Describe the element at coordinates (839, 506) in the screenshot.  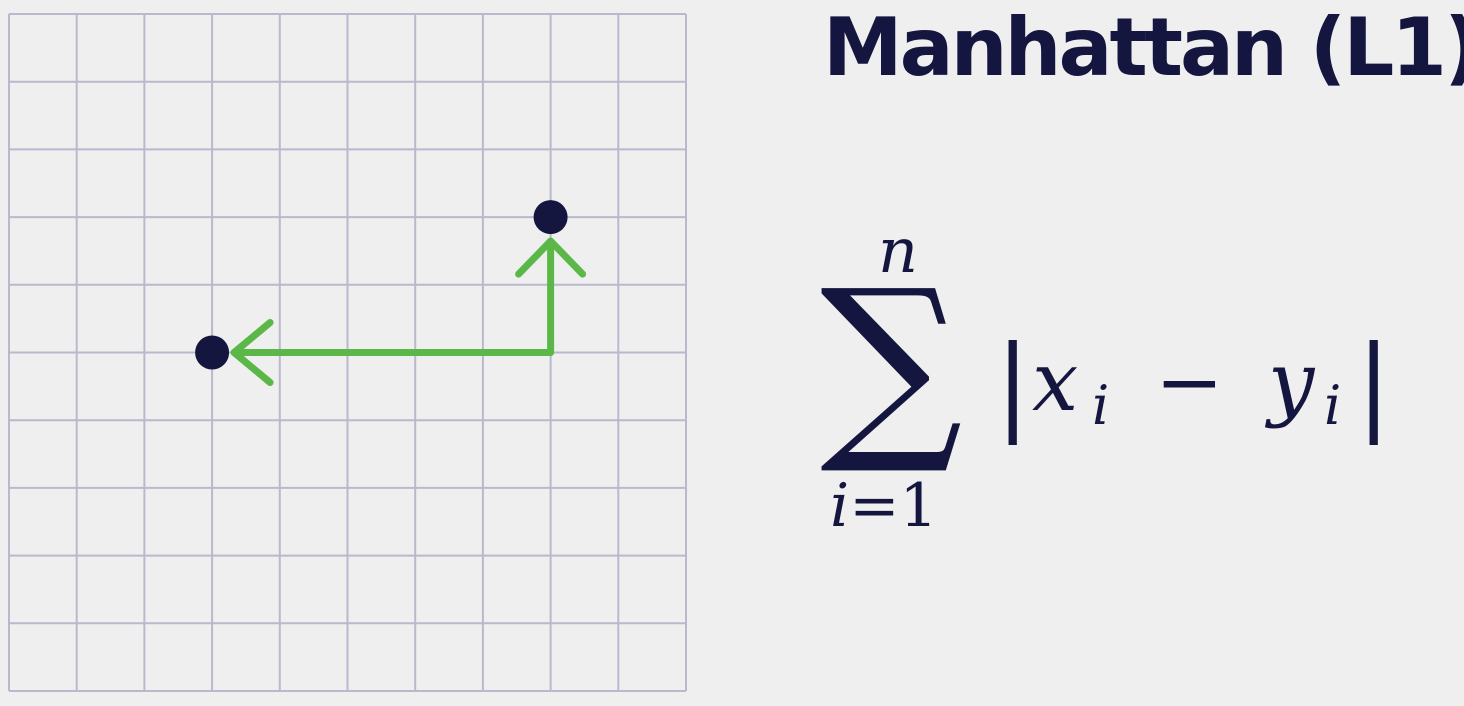
I see `sum-lower-variable: i` at that location.